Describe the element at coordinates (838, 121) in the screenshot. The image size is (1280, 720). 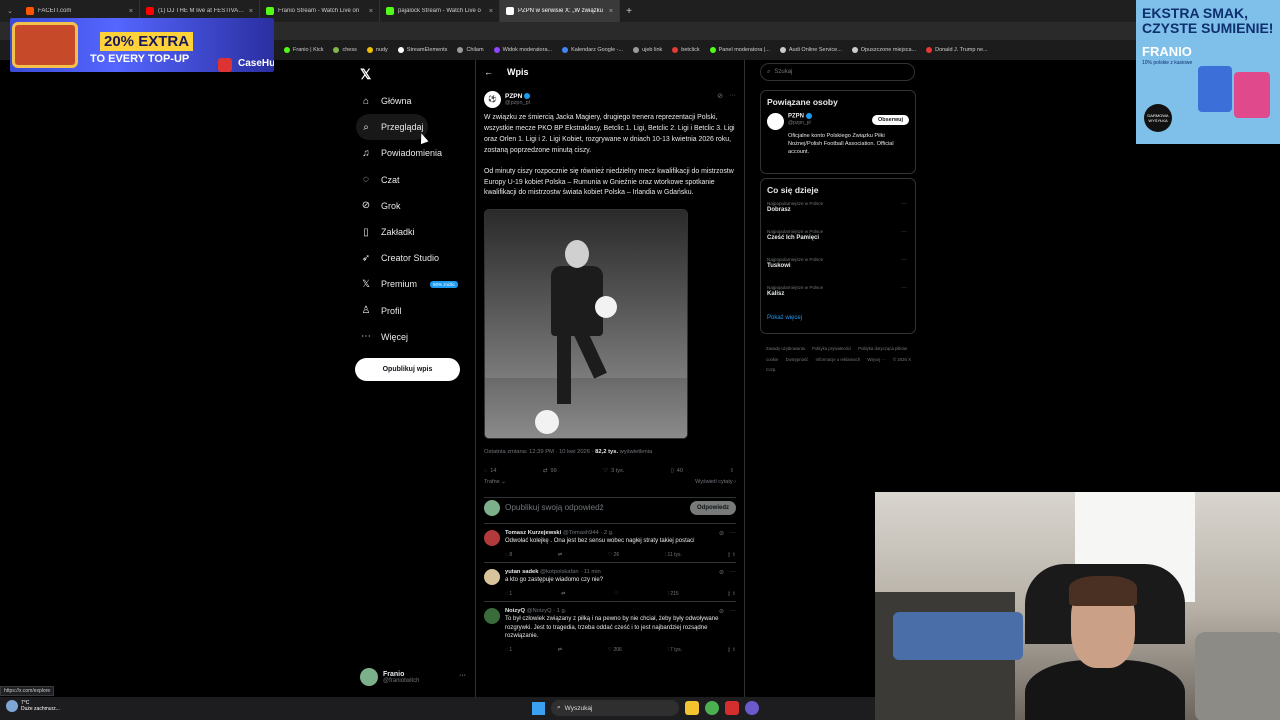
I see `related-person: PZPN @pzpn_pl Obserwuj` at that location.